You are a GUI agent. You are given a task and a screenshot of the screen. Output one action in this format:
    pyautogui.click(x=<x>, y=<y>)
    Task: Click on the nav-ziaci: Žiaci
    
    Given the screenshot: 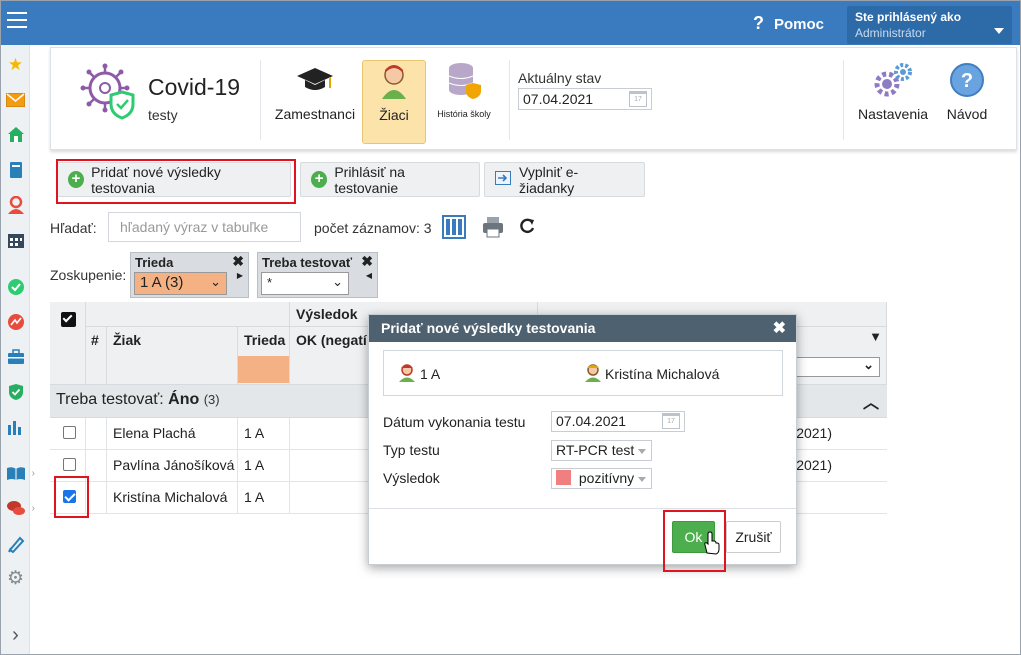 What is the action you would take?
    pyautogui.click(x=394, y=102)
    